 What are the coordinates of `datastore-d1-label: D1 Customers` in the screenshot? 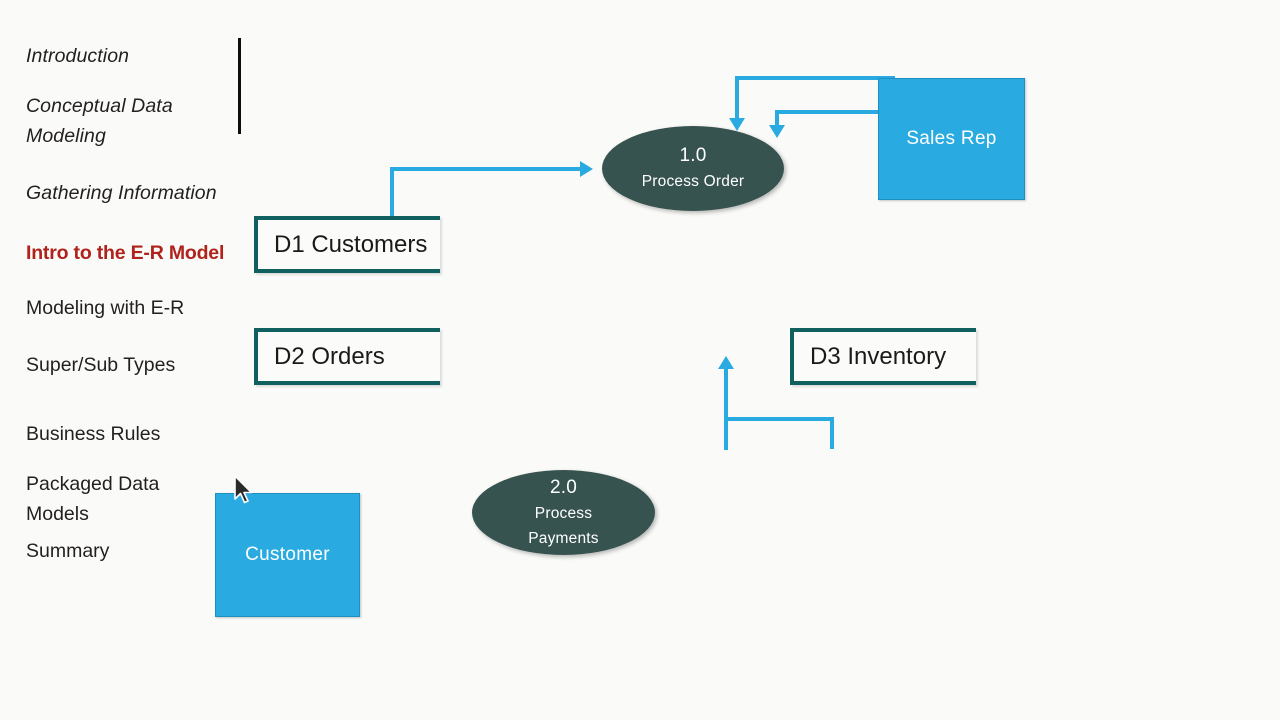 It's located at (351, 244).